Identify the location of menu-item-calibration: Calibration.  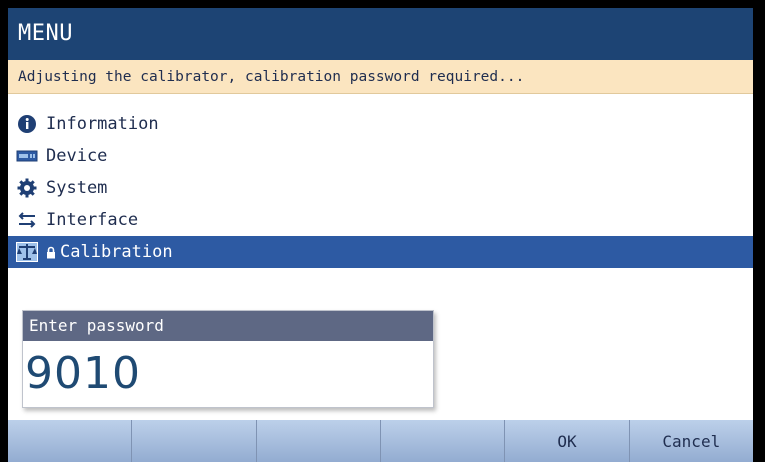
(380, 252).